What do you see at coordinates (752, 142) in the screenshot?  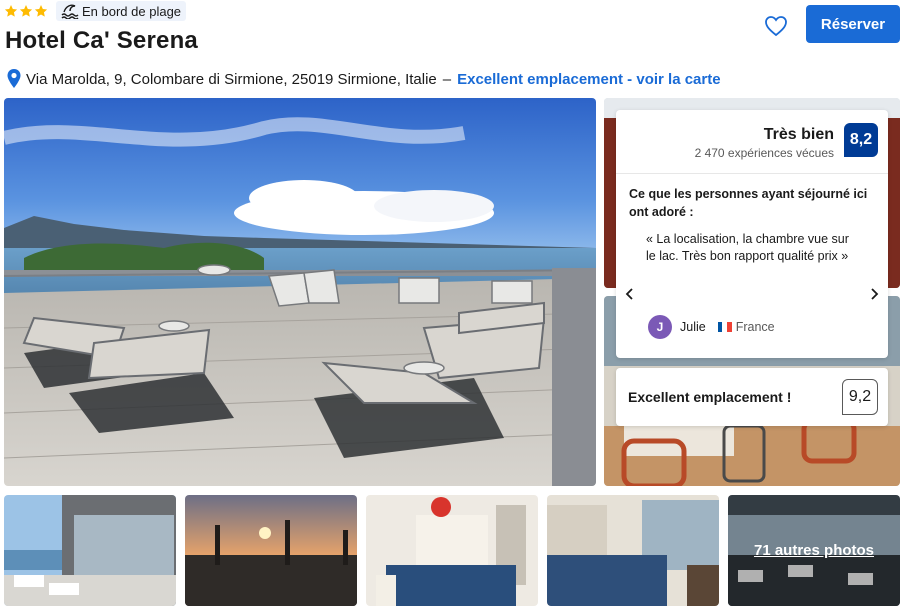 I see `rating-summary: Très bien 2 470 expériences vécues 8,2` at bounding box center [752, 142].